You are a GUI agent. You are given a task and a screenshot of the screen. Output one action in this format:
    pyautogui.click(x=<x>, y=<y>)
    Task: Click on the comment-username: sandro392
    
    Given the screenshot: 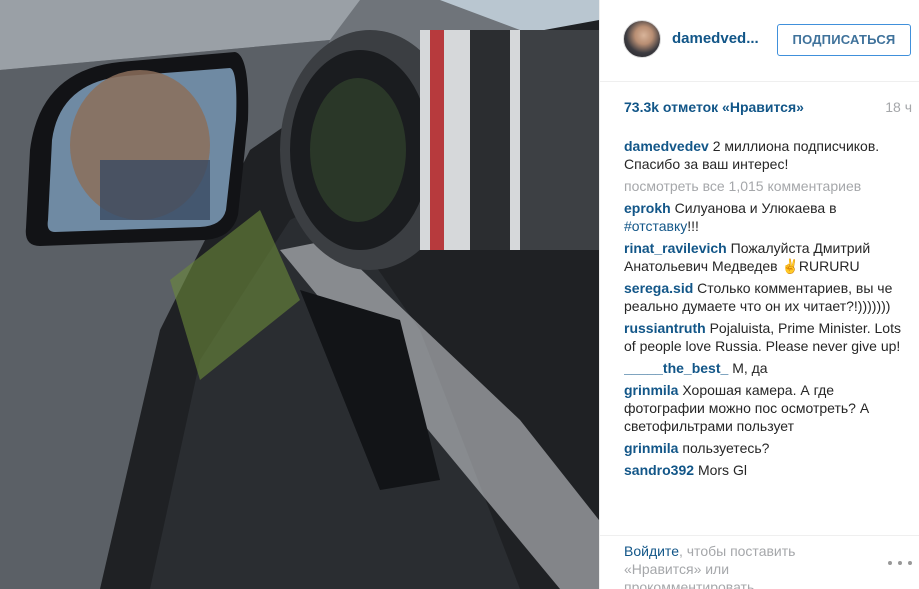 What is the action you would take?
    pyautogui.click(x=659, y=470)
    